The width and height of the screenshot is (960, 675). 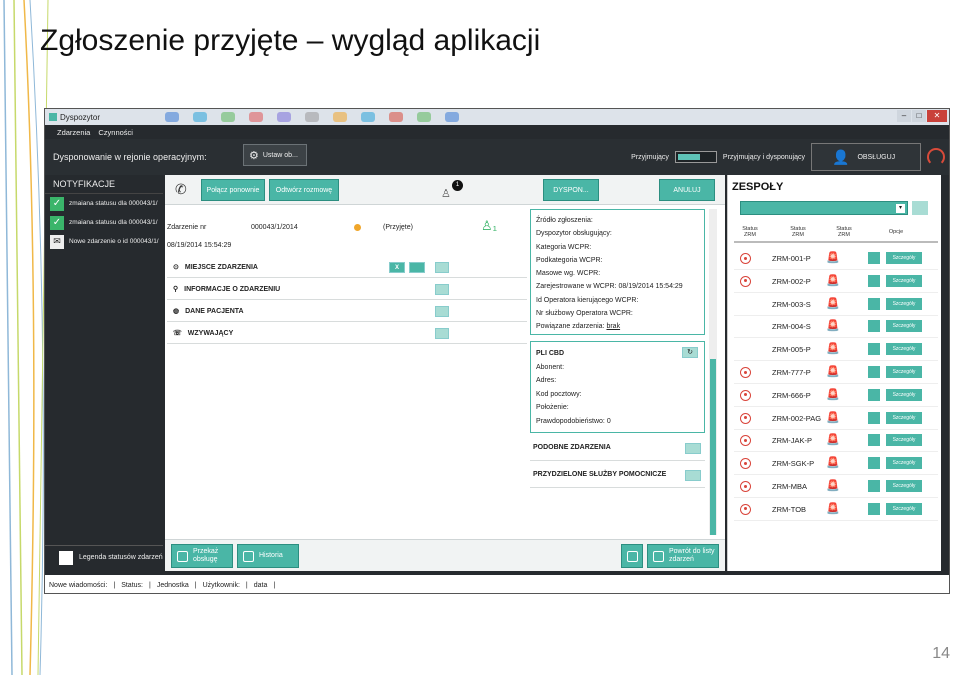 What do you see at coordinates (836, 441) in the screenshot?
I see `team-row: ZRM-JAK-P 🚨 Szczegóły` at bounding box center [836, 441].